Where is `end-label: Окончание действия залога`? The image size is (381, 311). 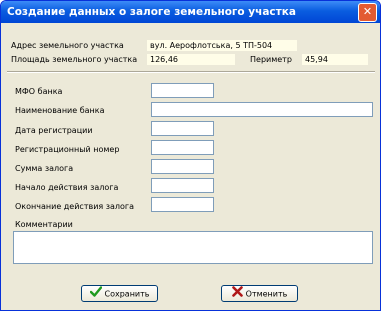 end-label: Окончание действия залога is located at coordinates (75, 206).